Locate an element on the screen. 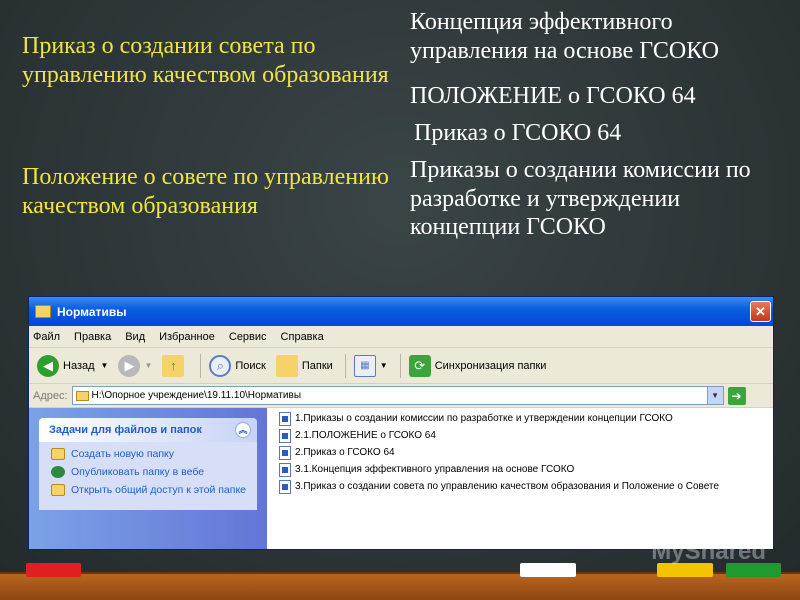 This screenshot has height=600, width=800. watermark-logo: MyShared is located at coordinates (708, 551).